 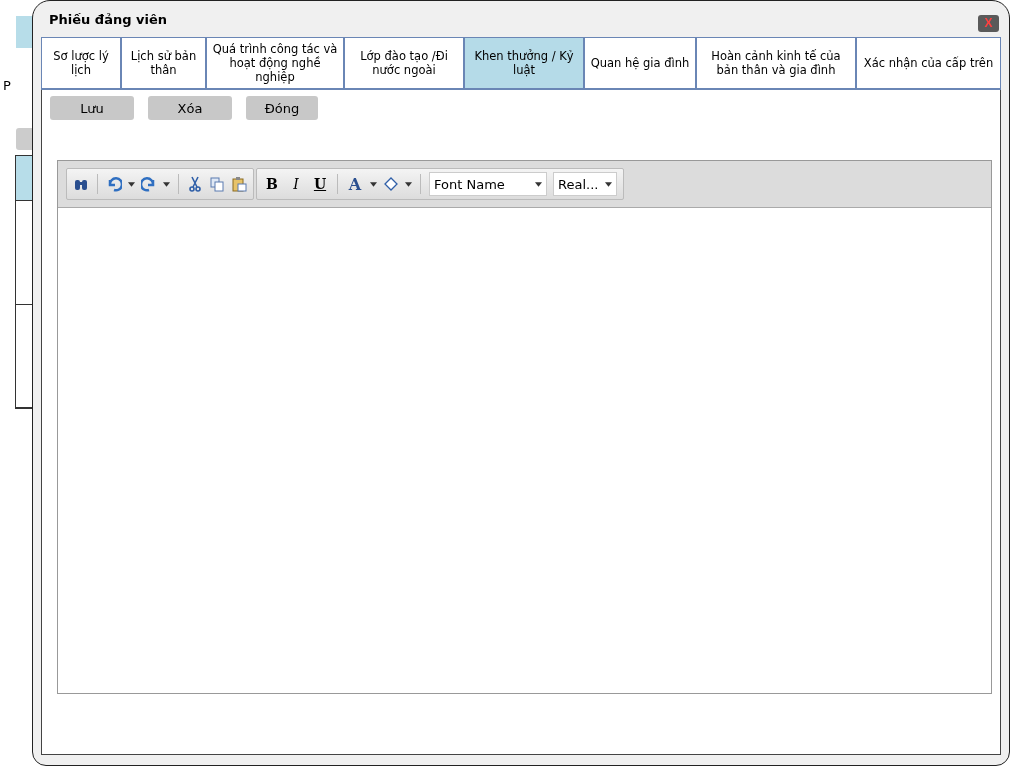 What do you see at coordinates (92, 108) in the screenshot?
I see `action-button: Lưu` at bounding box center [92, 108].